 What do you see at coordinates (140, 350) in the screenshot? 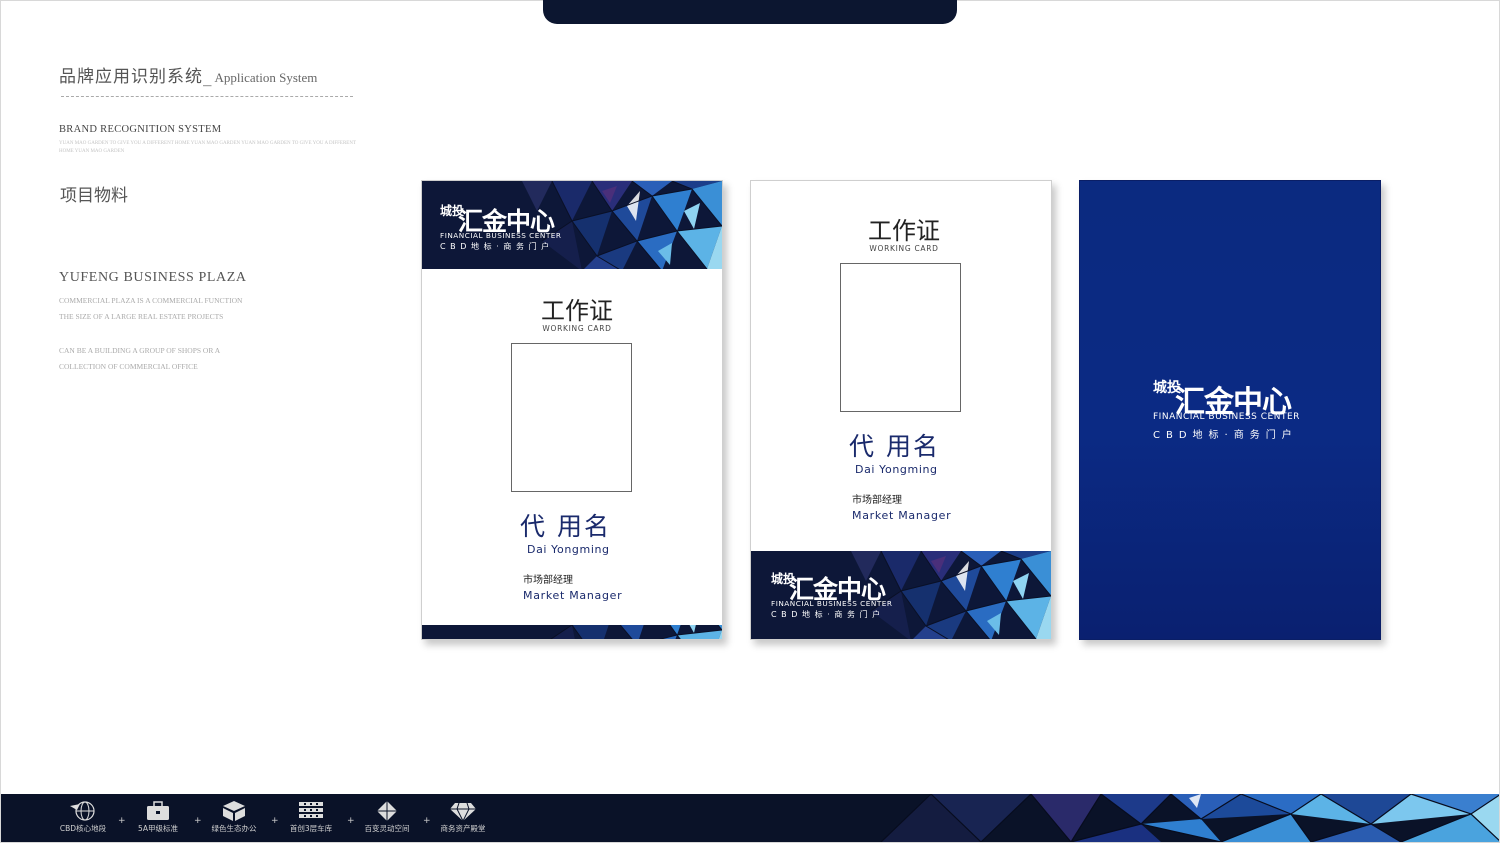
I see `para-line: CAN BE A BUILDING A GROUP OF SHOPS OR A` at bounding box center [140, 350].